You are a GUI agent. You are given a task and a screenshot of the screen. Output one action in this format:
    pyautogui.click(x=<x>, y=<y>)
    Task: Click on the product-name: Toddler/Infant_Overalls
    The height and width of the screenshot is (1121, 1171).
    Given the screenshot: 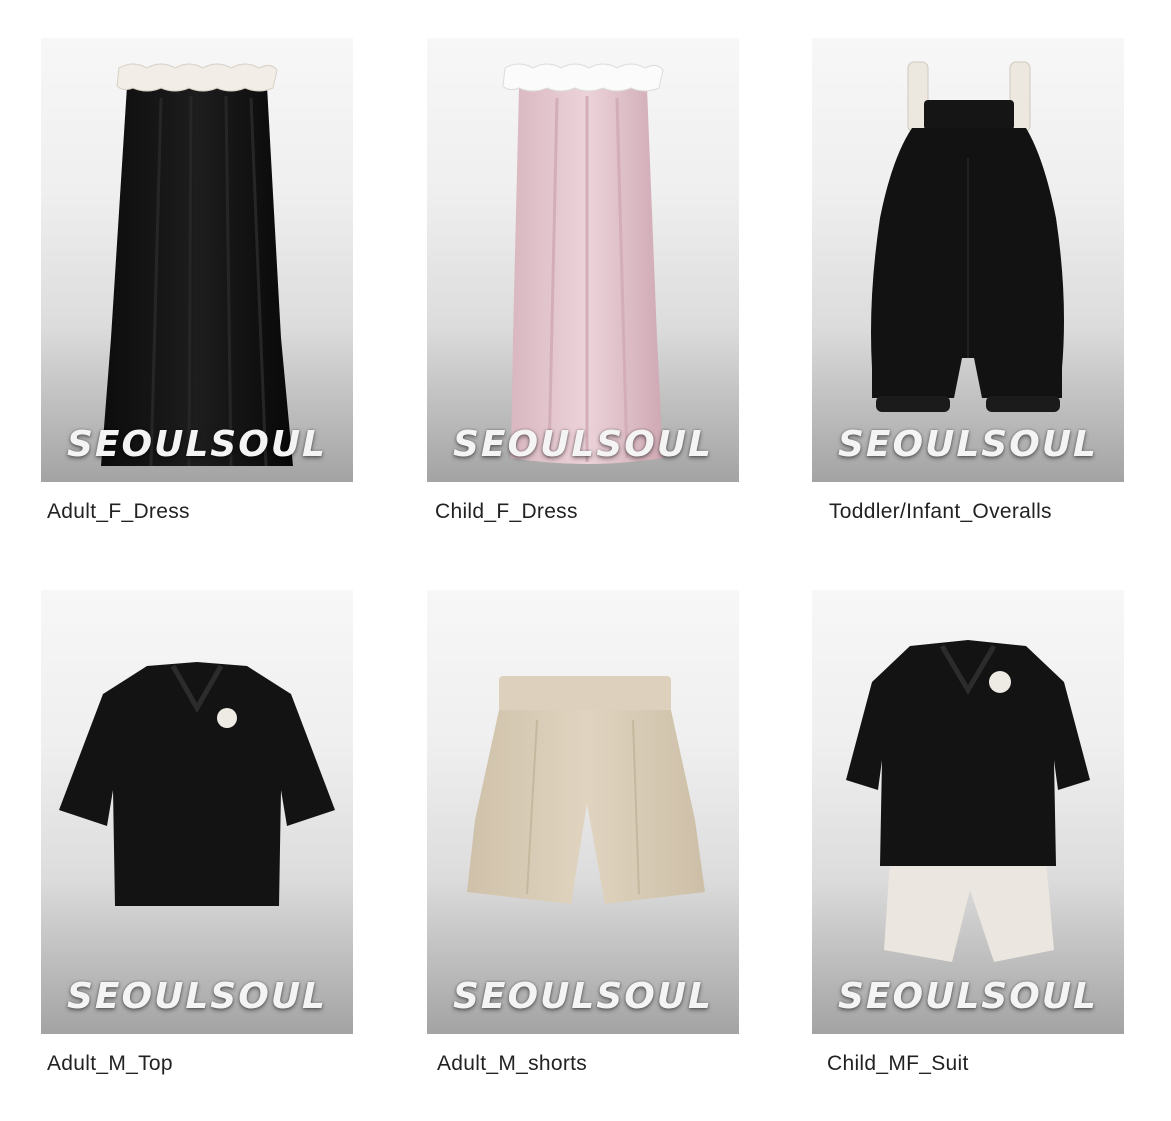 What is the action you would take?
    pyautogui.click(x=940, y=512)
    